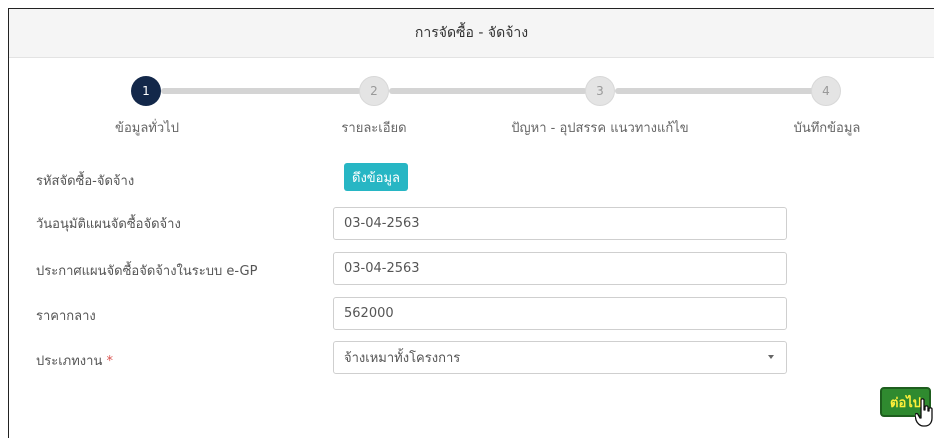 This screenshot has width=934, height=438. Describe the element at coordinates (108, 224) in the screenshot. I see `approval-date-label: วันอนุมัติแผนจัดซื้อจัดจ้าง` at that location.